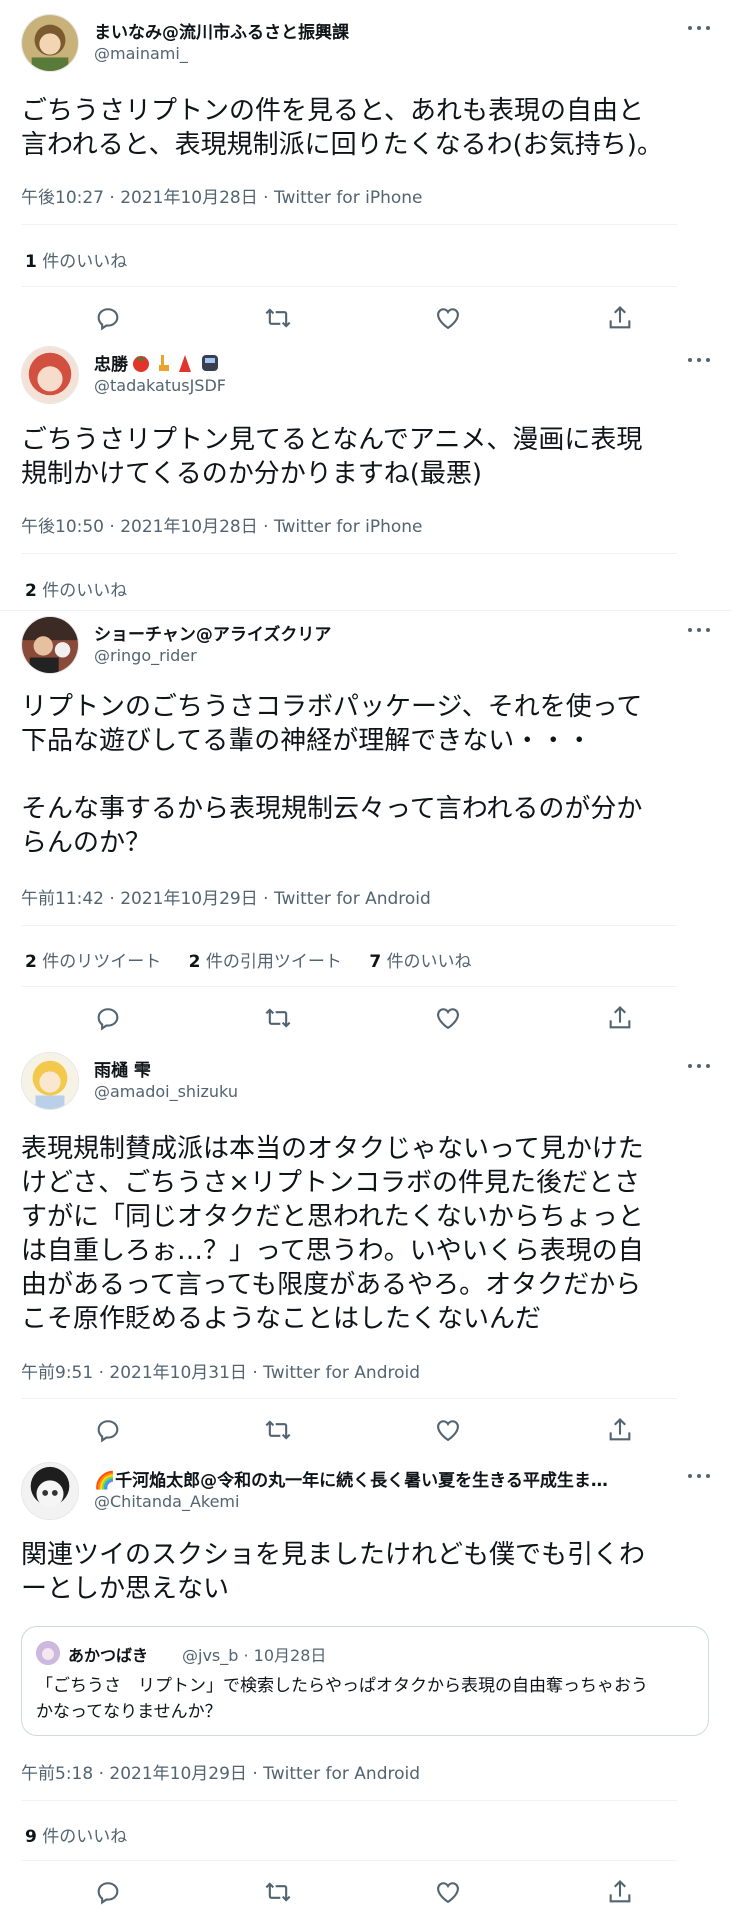 The width and height of the screenshot is (731, 1922). Describe the element at coordinates (176, 365) in the screenshot. I see `name-emojis` at that location.